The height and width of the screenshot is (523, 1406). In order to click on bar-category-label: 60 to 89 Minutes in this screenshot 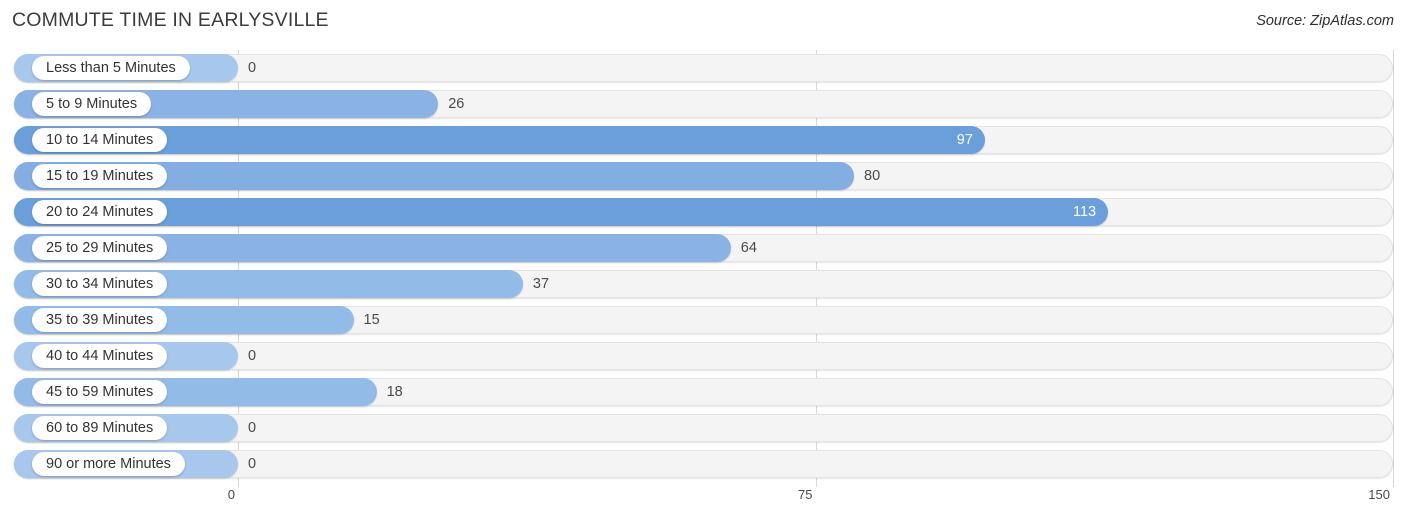, I will do `click(100, 428)`.